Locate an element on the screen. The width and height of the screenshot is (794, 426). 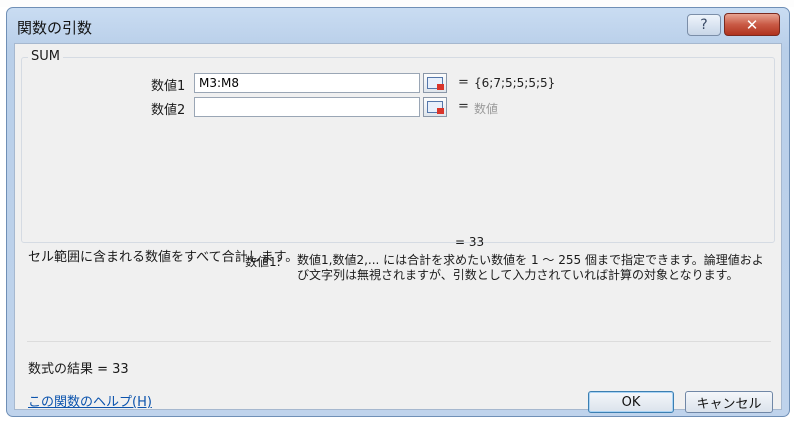
arg2-label: 数値2 is located at coordinates (168, 110).